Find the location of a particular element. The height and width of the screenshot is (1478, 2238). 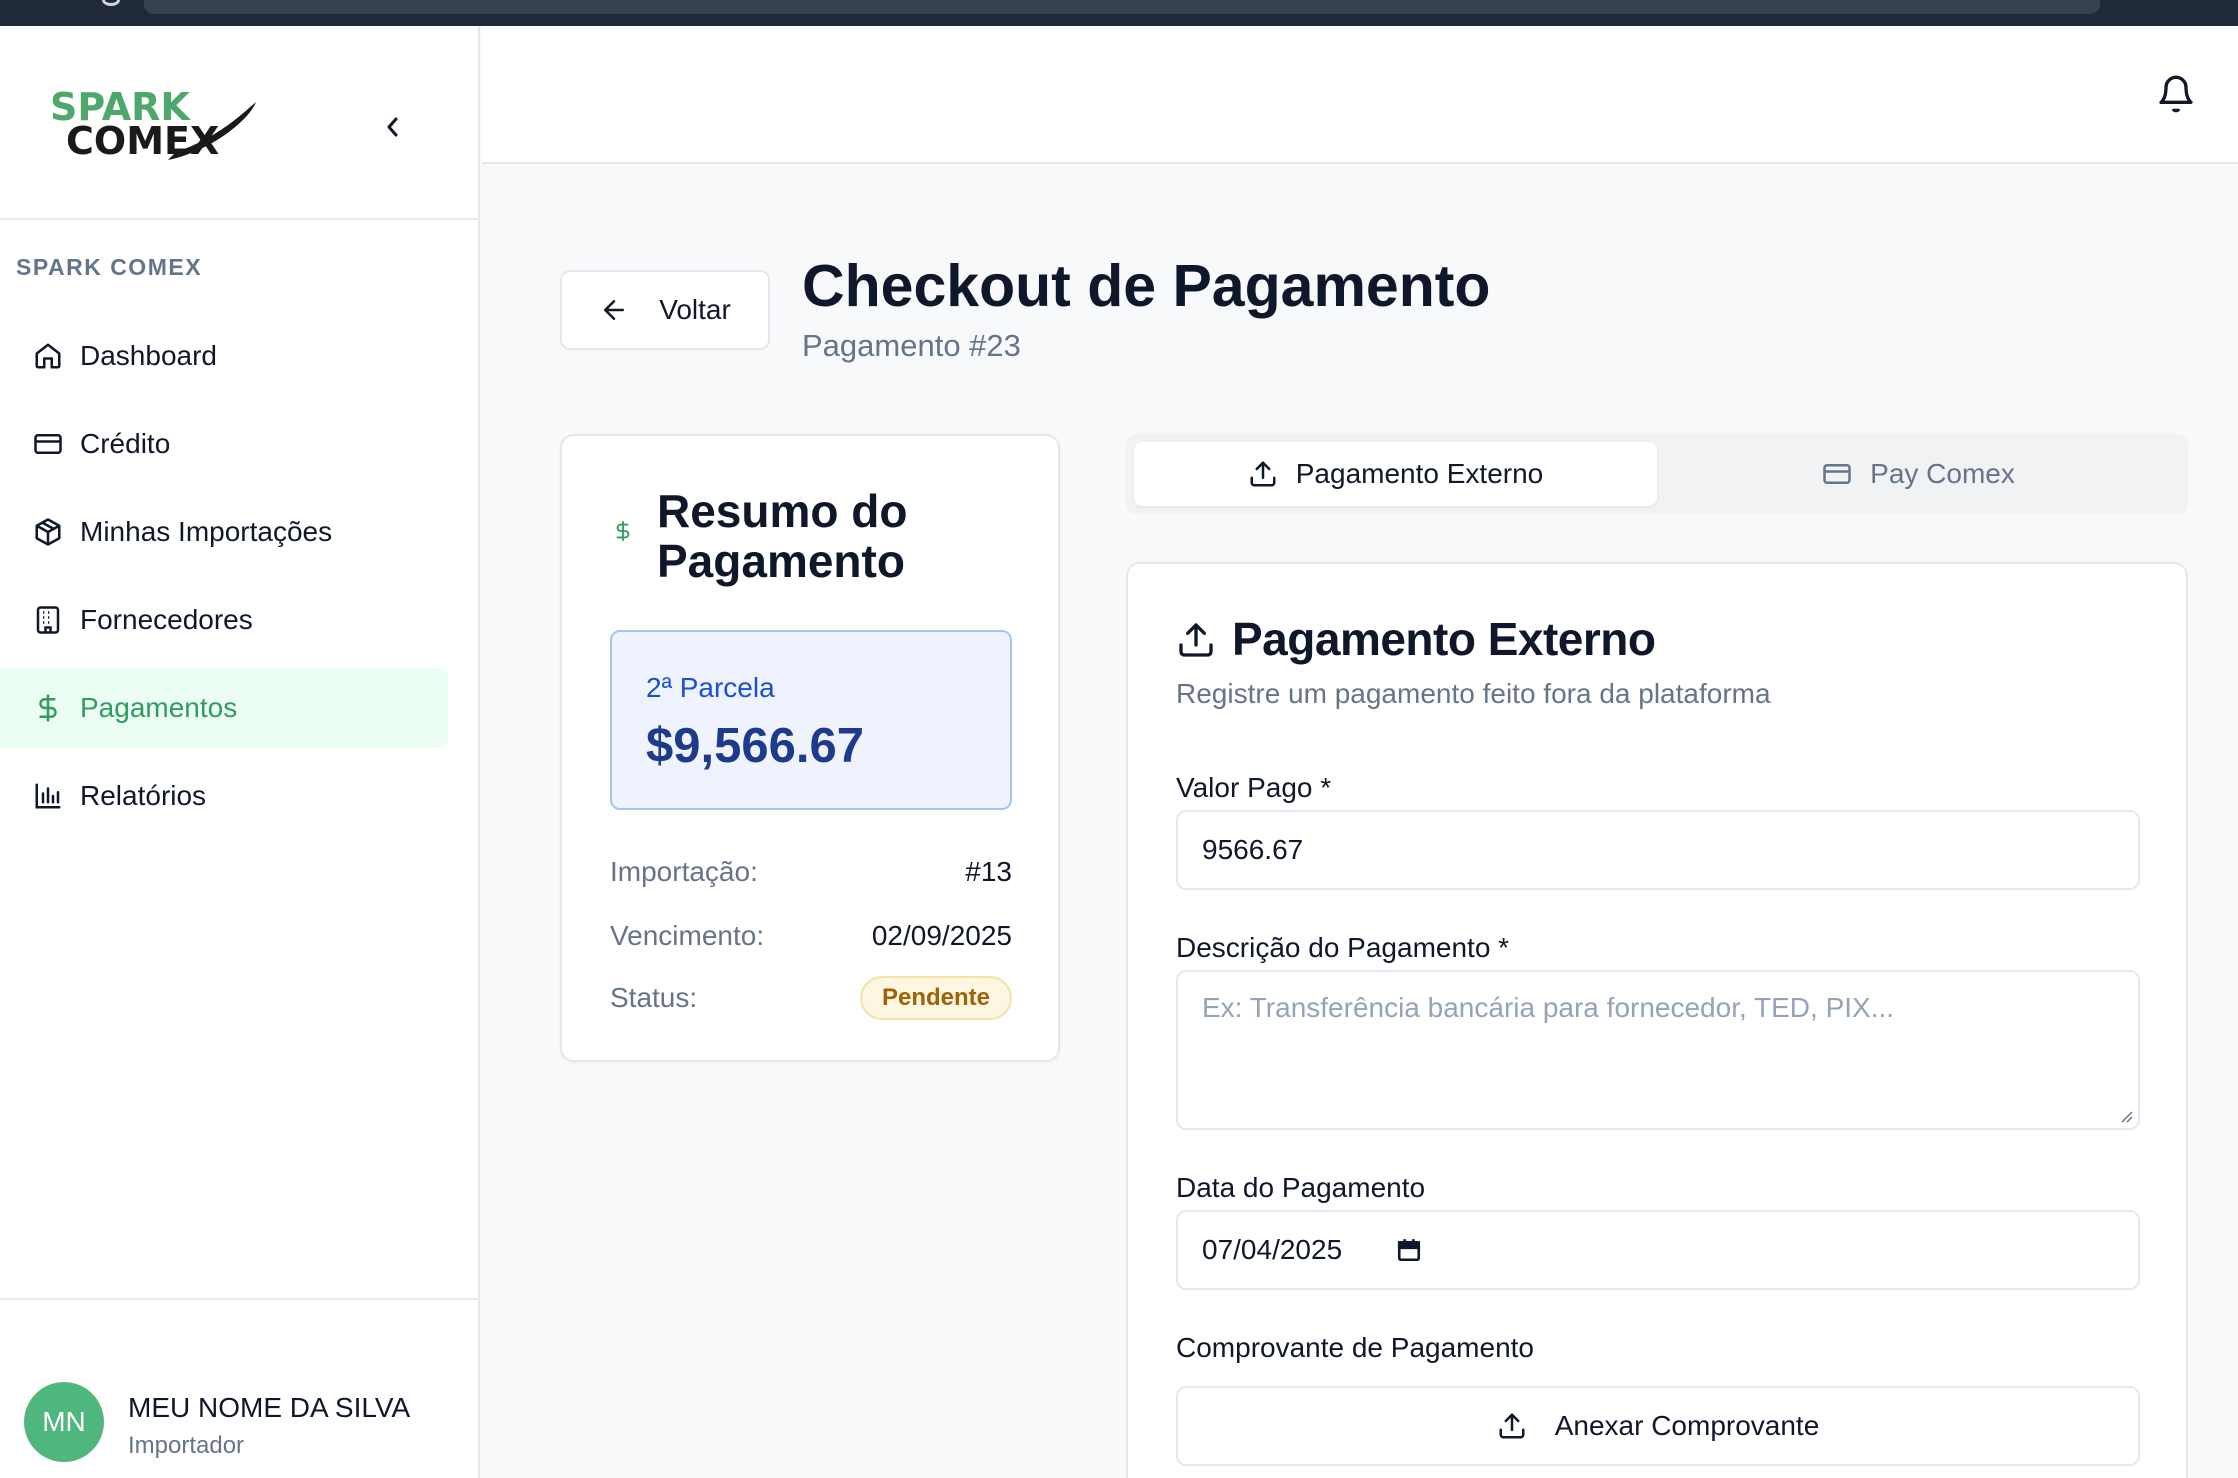

amount-input: 9566.67 is located at coordinates (1658, 850).